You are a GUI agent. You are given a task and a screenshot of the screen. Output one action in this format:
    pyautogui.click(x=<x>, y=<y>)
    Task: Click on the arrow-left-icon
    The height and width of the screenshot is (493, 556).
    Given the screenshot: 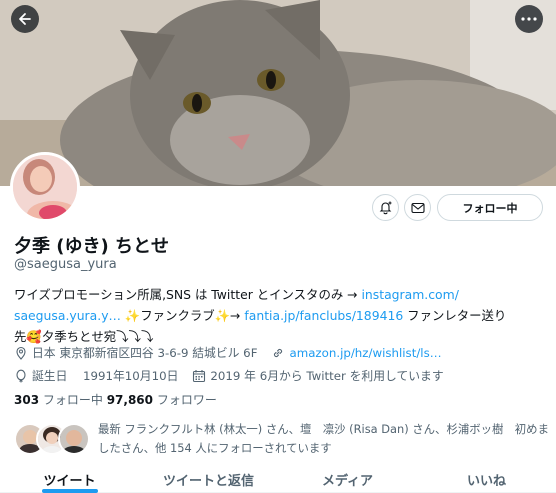 What is the action you would take?
    pyautogui.click(x=25, y=19)
    